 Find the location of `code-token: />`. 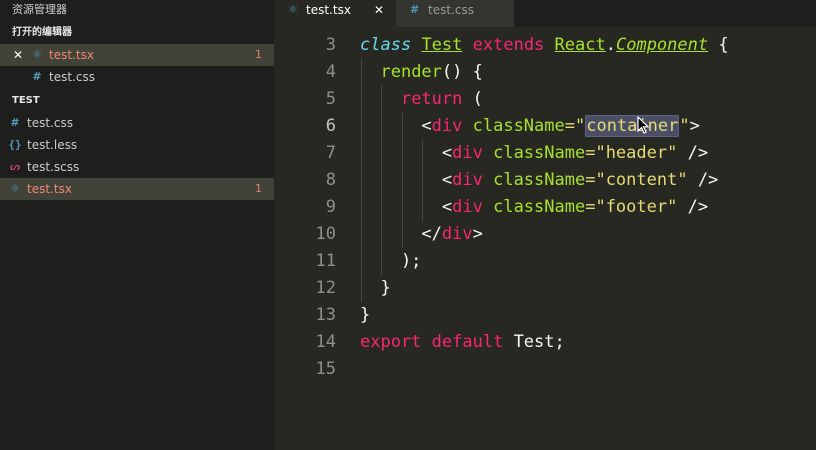

code-token: /> is located at coordinates (693, 207).